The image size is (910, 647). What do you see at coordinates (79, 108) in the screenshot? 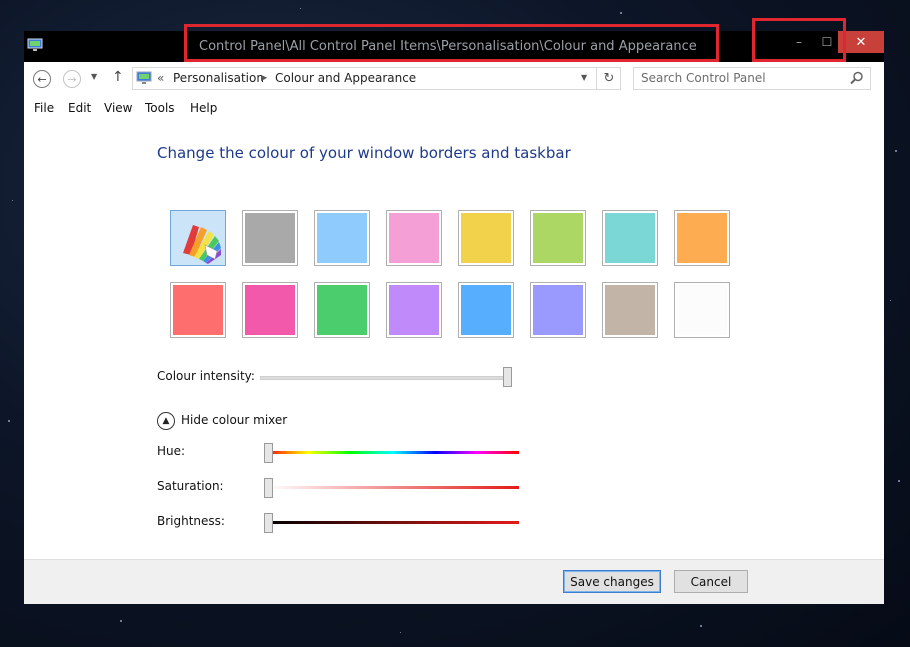
I see `menu-edit: Edit` at bounding box center [79, 108].